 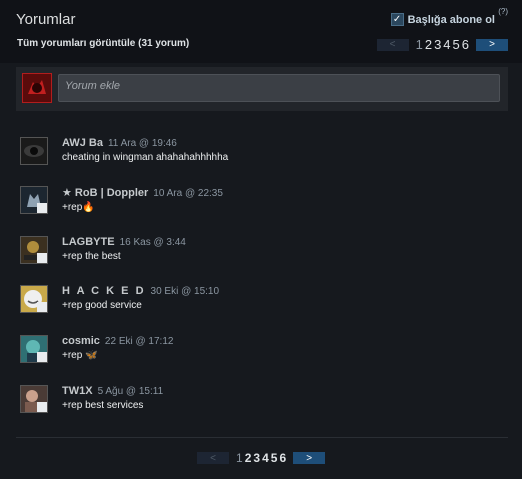 I want to click on comment-content: ★ RoB | Doppler 10 Ara @ 22:35 +rep🔥, so click(x=142, y=199).